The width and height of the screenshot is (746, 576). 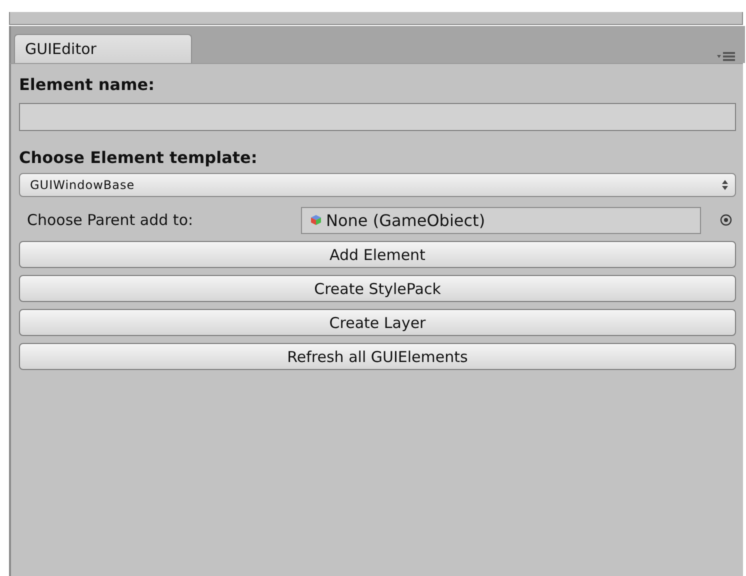 What do you see at coordinates (377, 254) in the screenshot?
I see `action-button: Add Element` at bounding box center [377, 254].